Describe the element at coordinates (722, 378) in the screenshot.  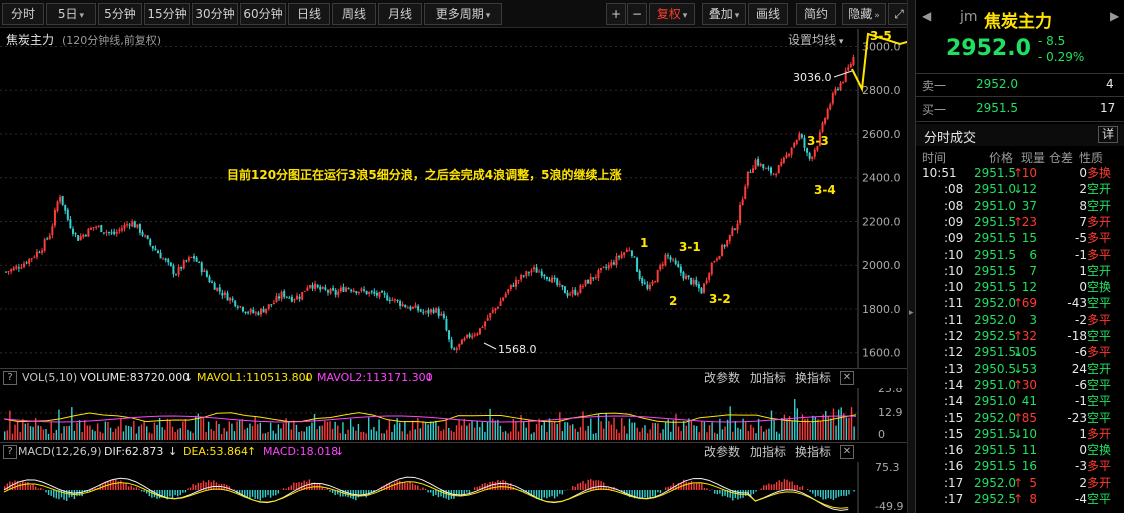
I see `vol-params-button: 改参数` at that location.